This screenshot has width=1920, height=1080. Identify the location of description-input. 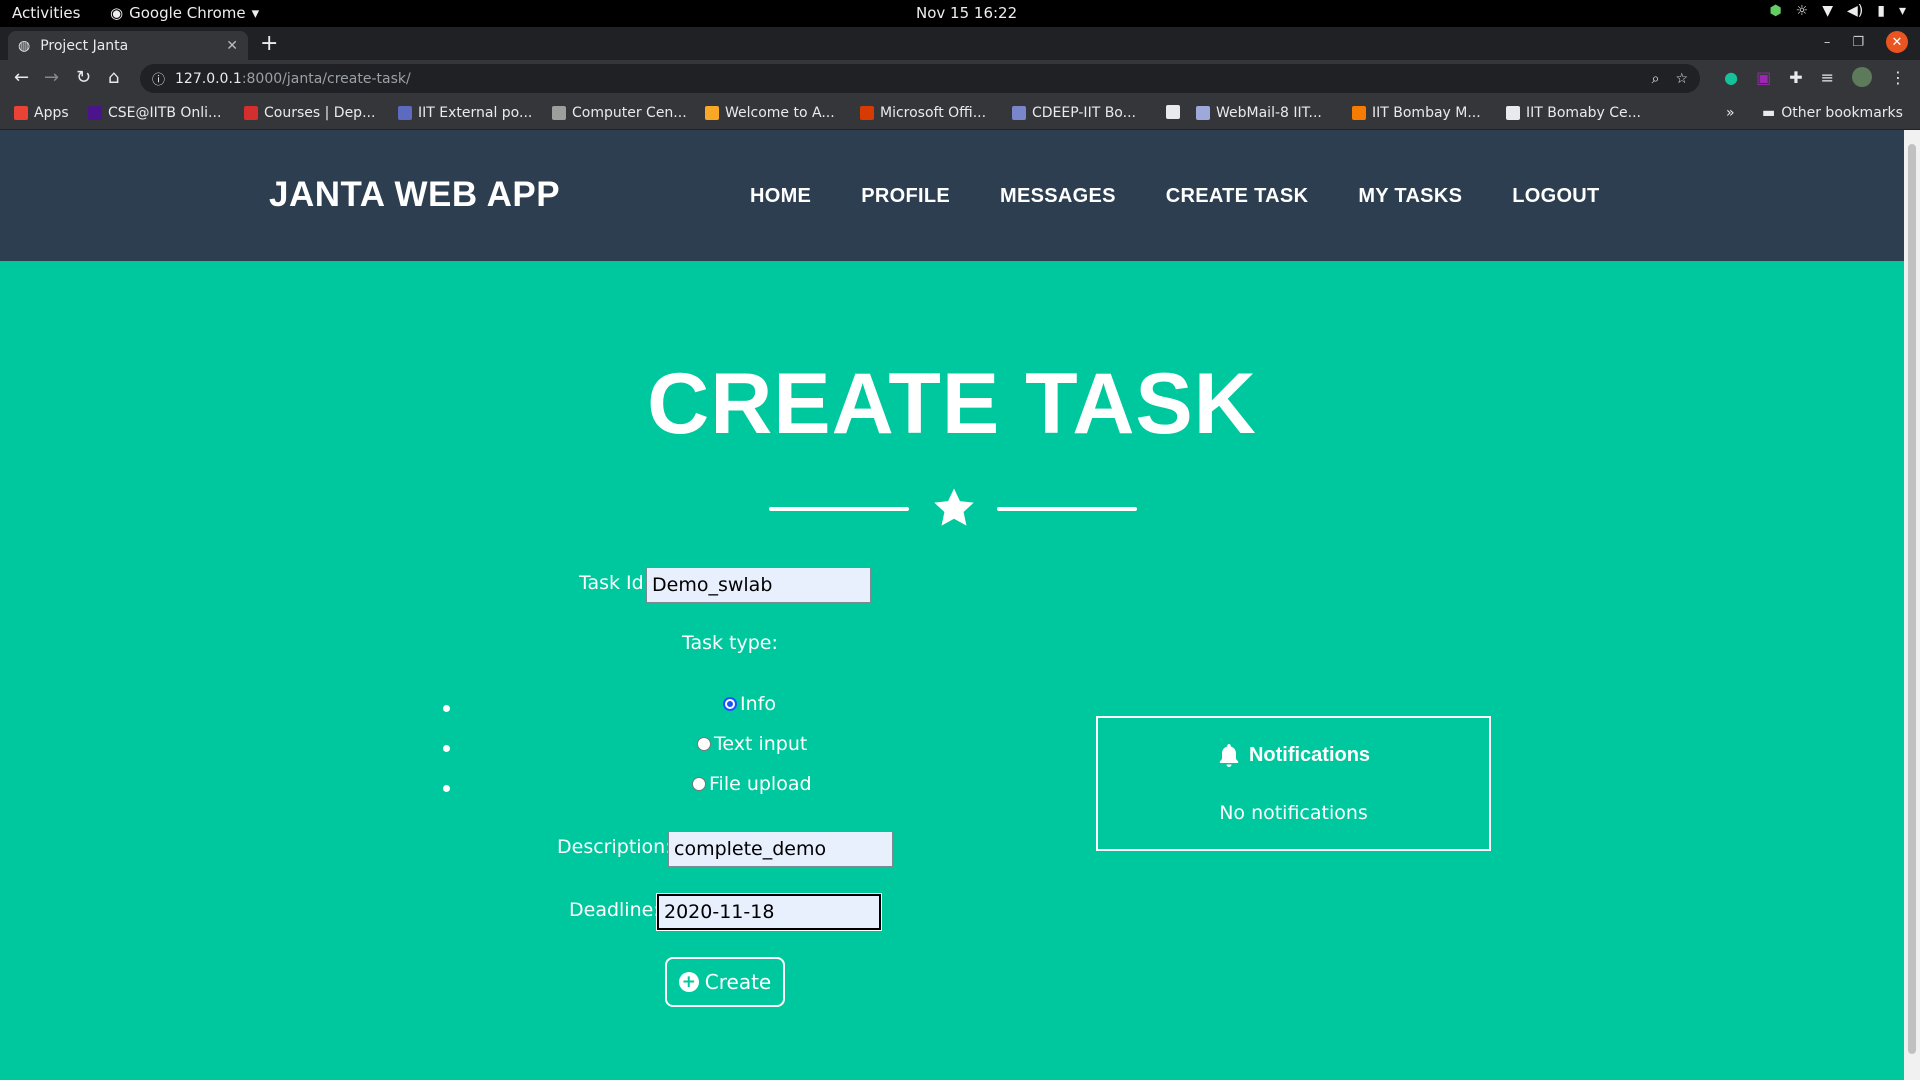
(780, 849).